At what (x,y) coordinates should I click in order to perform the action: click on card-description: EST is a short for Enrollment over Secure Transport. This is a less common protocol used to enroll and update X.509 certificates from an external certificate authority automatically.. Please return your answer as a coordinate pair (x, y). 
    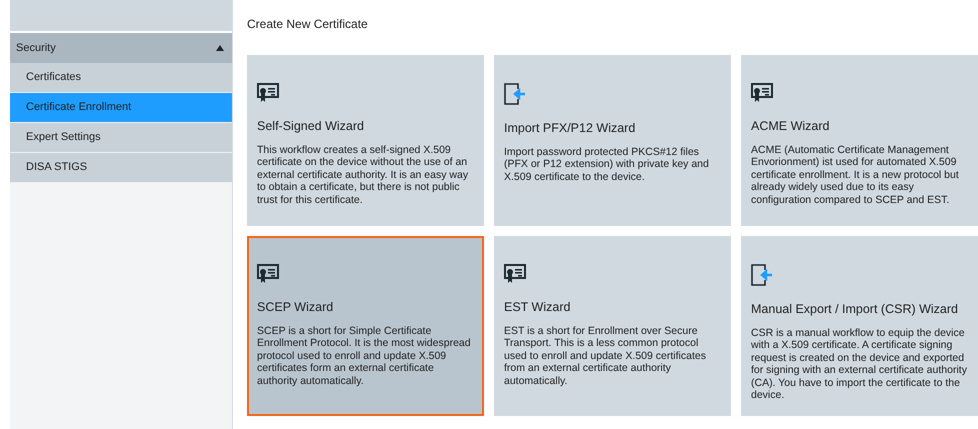
    Looking at the image, I should click on (605, 356).